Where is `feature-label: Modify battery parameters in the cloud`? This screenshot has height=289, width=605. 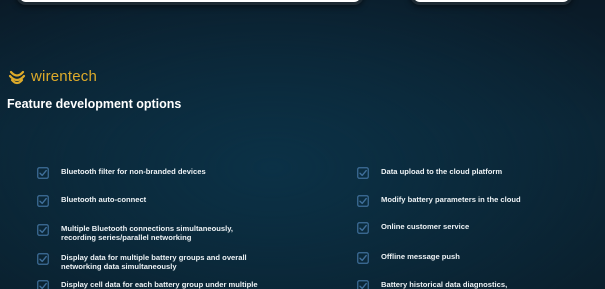
feature-label: Modify battery parameters in the cloud is located at coordinates (451, 199).